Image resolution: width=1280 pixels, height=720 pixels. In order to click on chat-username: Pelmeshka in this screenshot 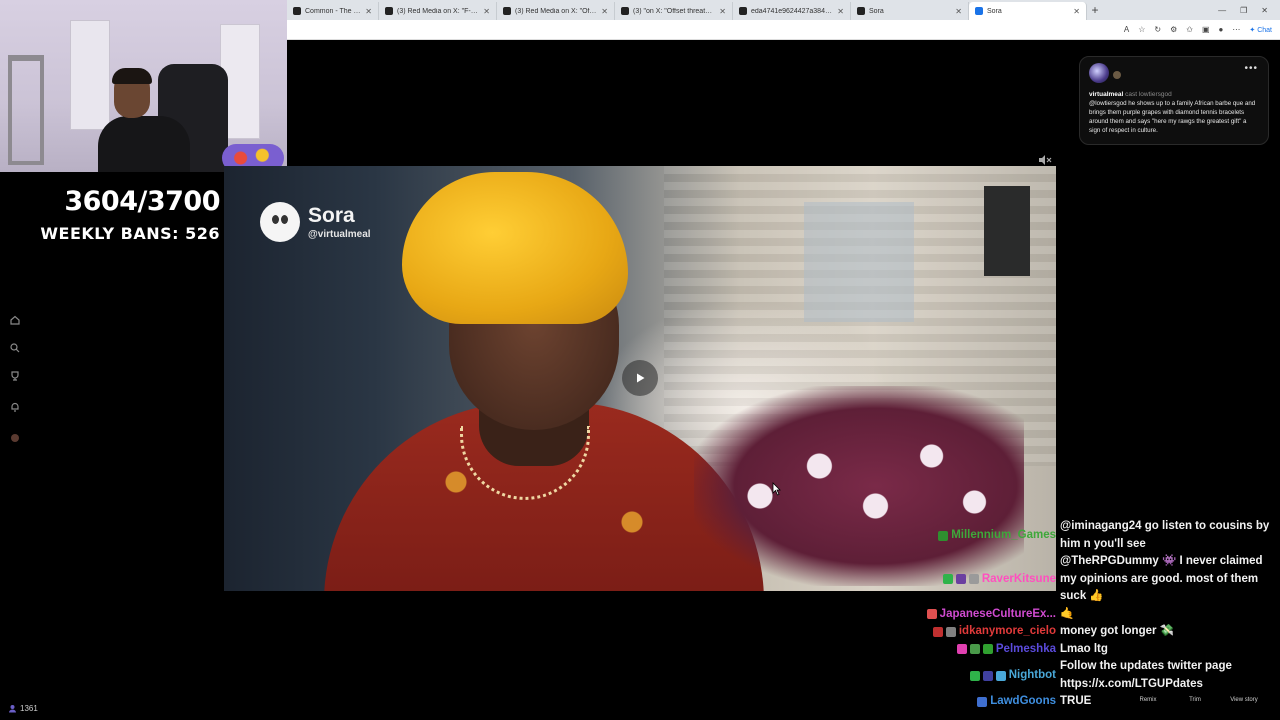, I will do `click(1025, 648)`.